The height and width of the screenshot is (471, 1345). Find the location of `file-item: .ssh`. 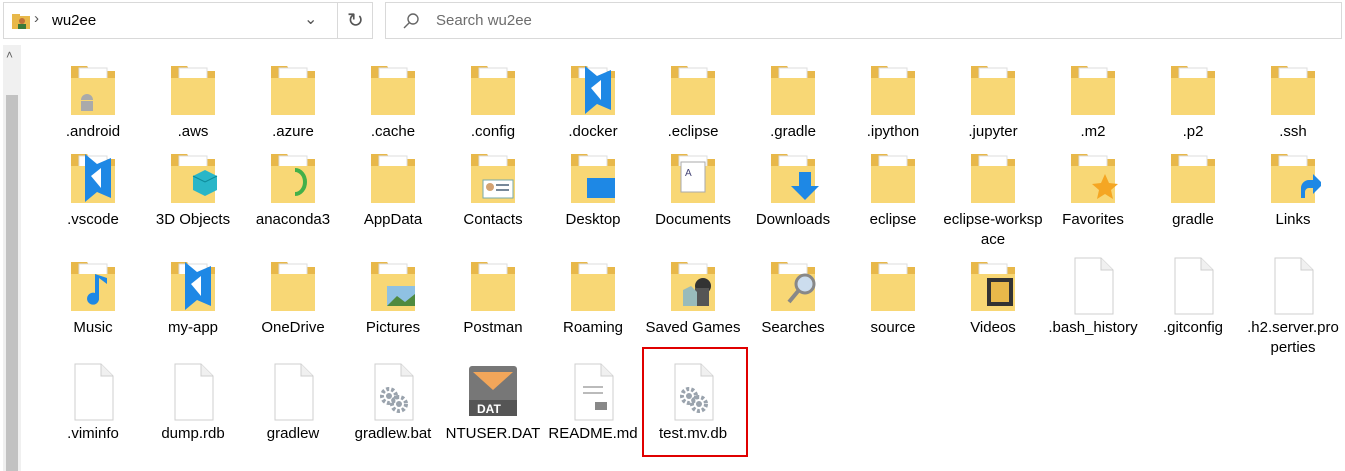

file-item: .ssh is located at coordinates (1293, 101).